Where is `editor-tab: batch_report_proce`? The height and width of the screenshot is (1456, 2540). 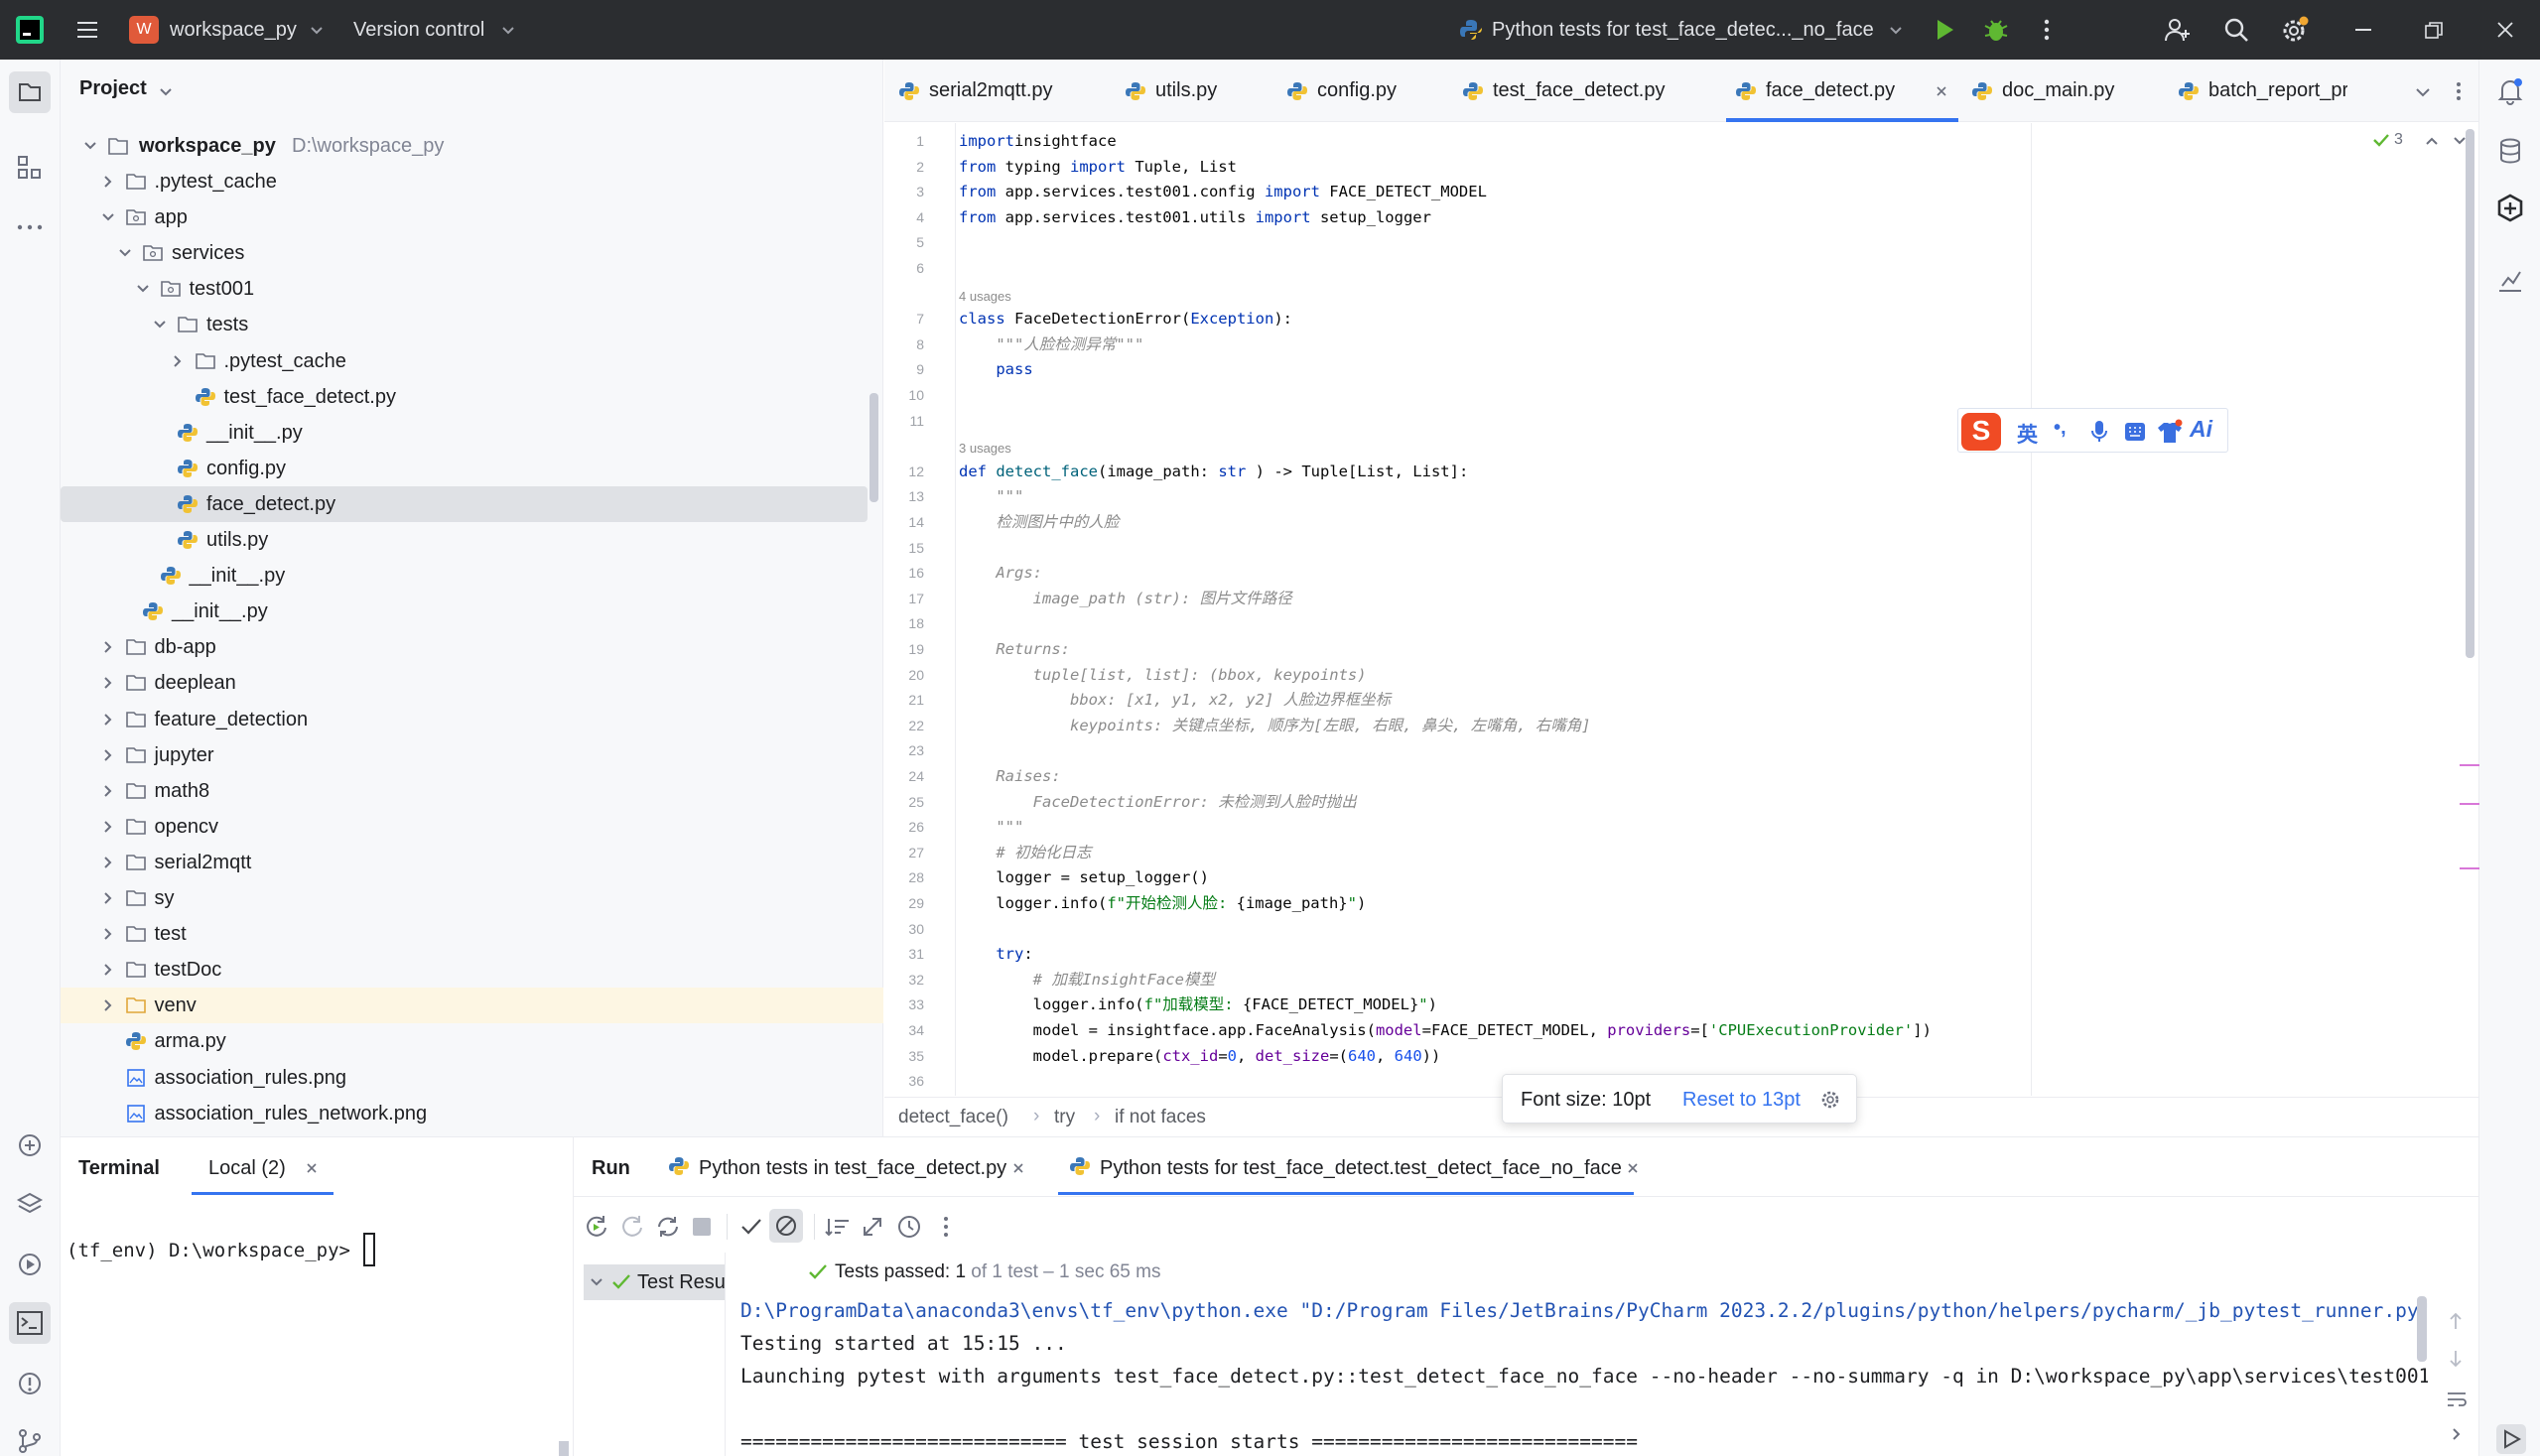
editor-tab: batch_report_proce is located at coordinates (2263, 91).